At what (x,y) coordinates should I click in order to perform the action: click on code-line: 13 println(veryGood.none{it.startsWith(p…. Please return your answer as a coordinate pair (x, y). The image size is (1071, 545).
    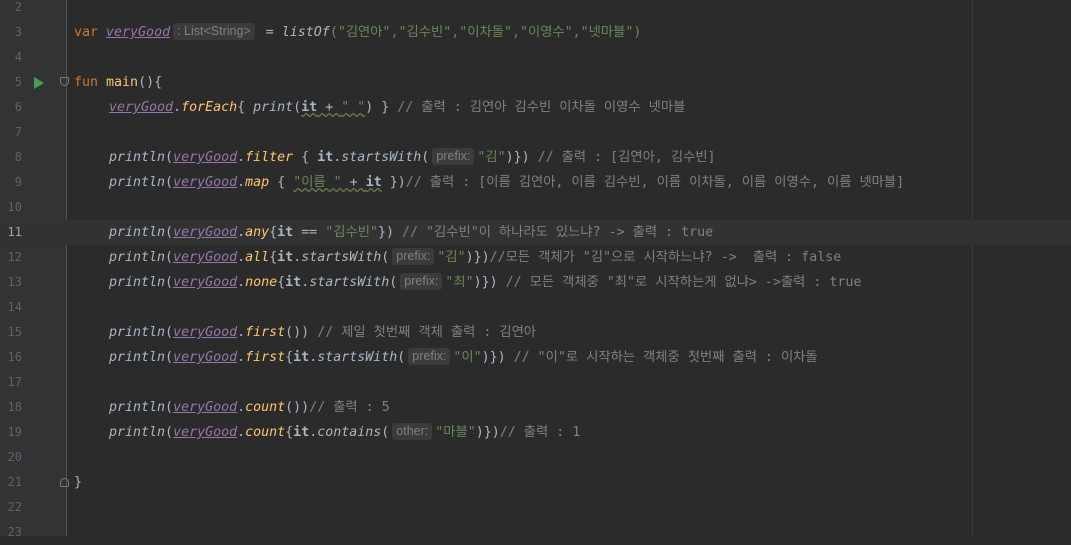
    Looking at the image, I should click on (535, 282).